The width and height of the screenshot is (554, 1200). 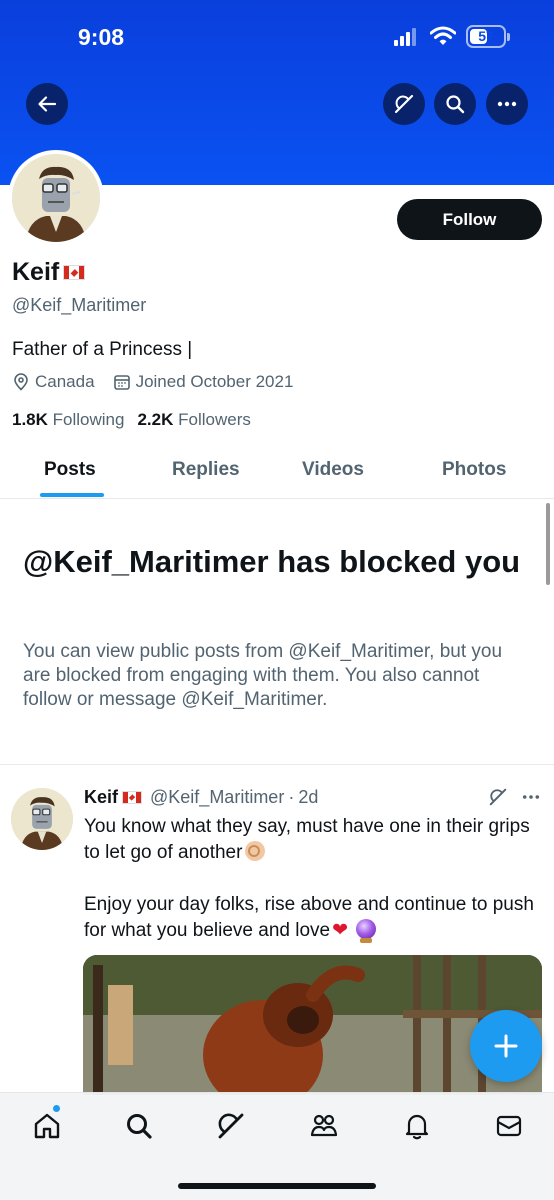 What do you see at coordinates (88, 419) in the screenshot?
I see `following-label: Following` at bounding box center [88, 419].